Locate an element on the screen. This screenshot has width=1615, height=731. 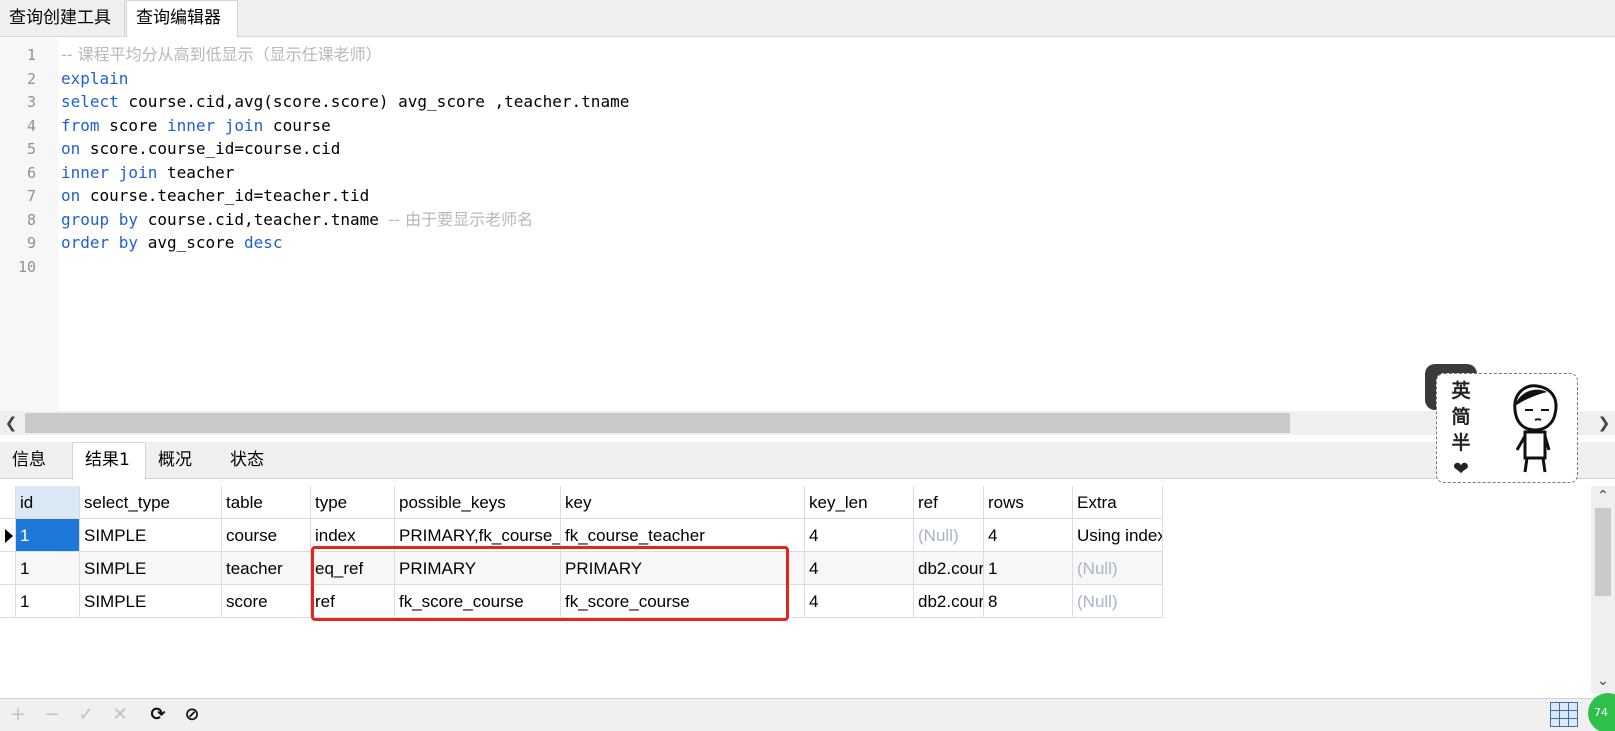
tab-info: 信息 is located at coordinates (36, 460).